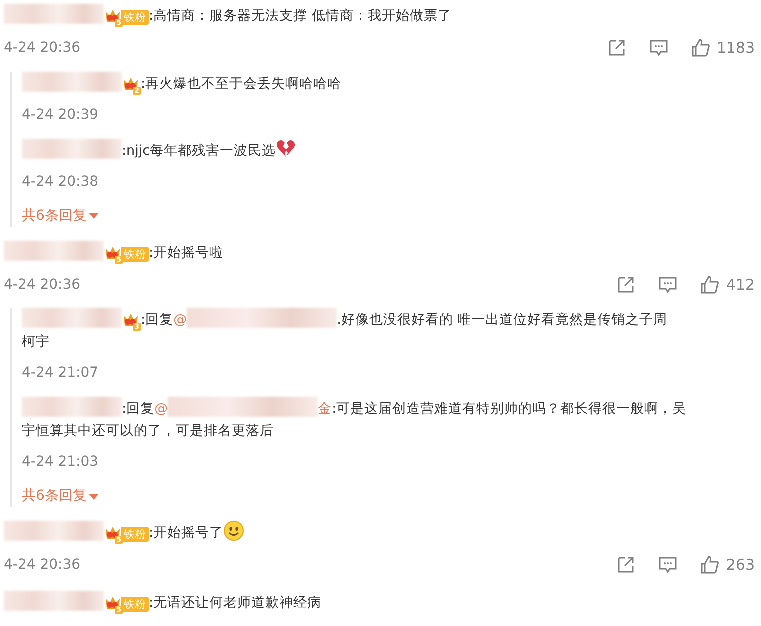  Describe the element at coordinates (722, 48) in the screenshot. I see `like-button: 1183` at that location.